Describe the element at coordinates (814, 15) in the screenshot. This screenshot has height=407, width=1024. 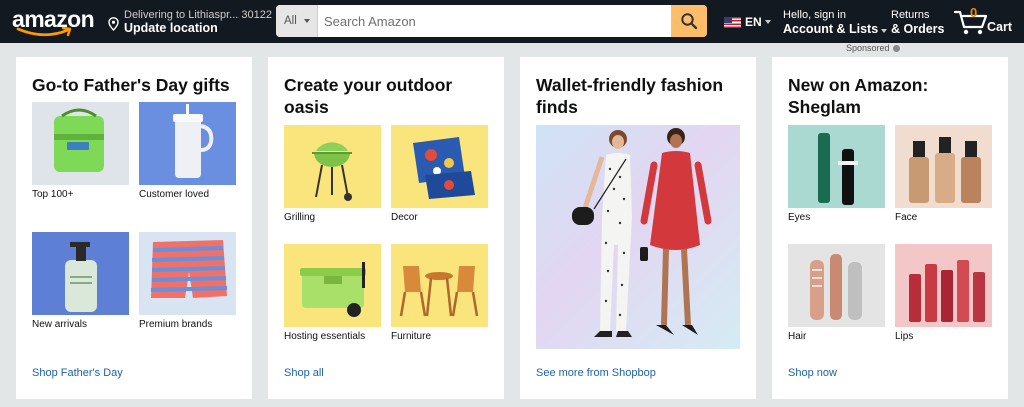
I see `account-greeting: Hello, sign in` at that location.